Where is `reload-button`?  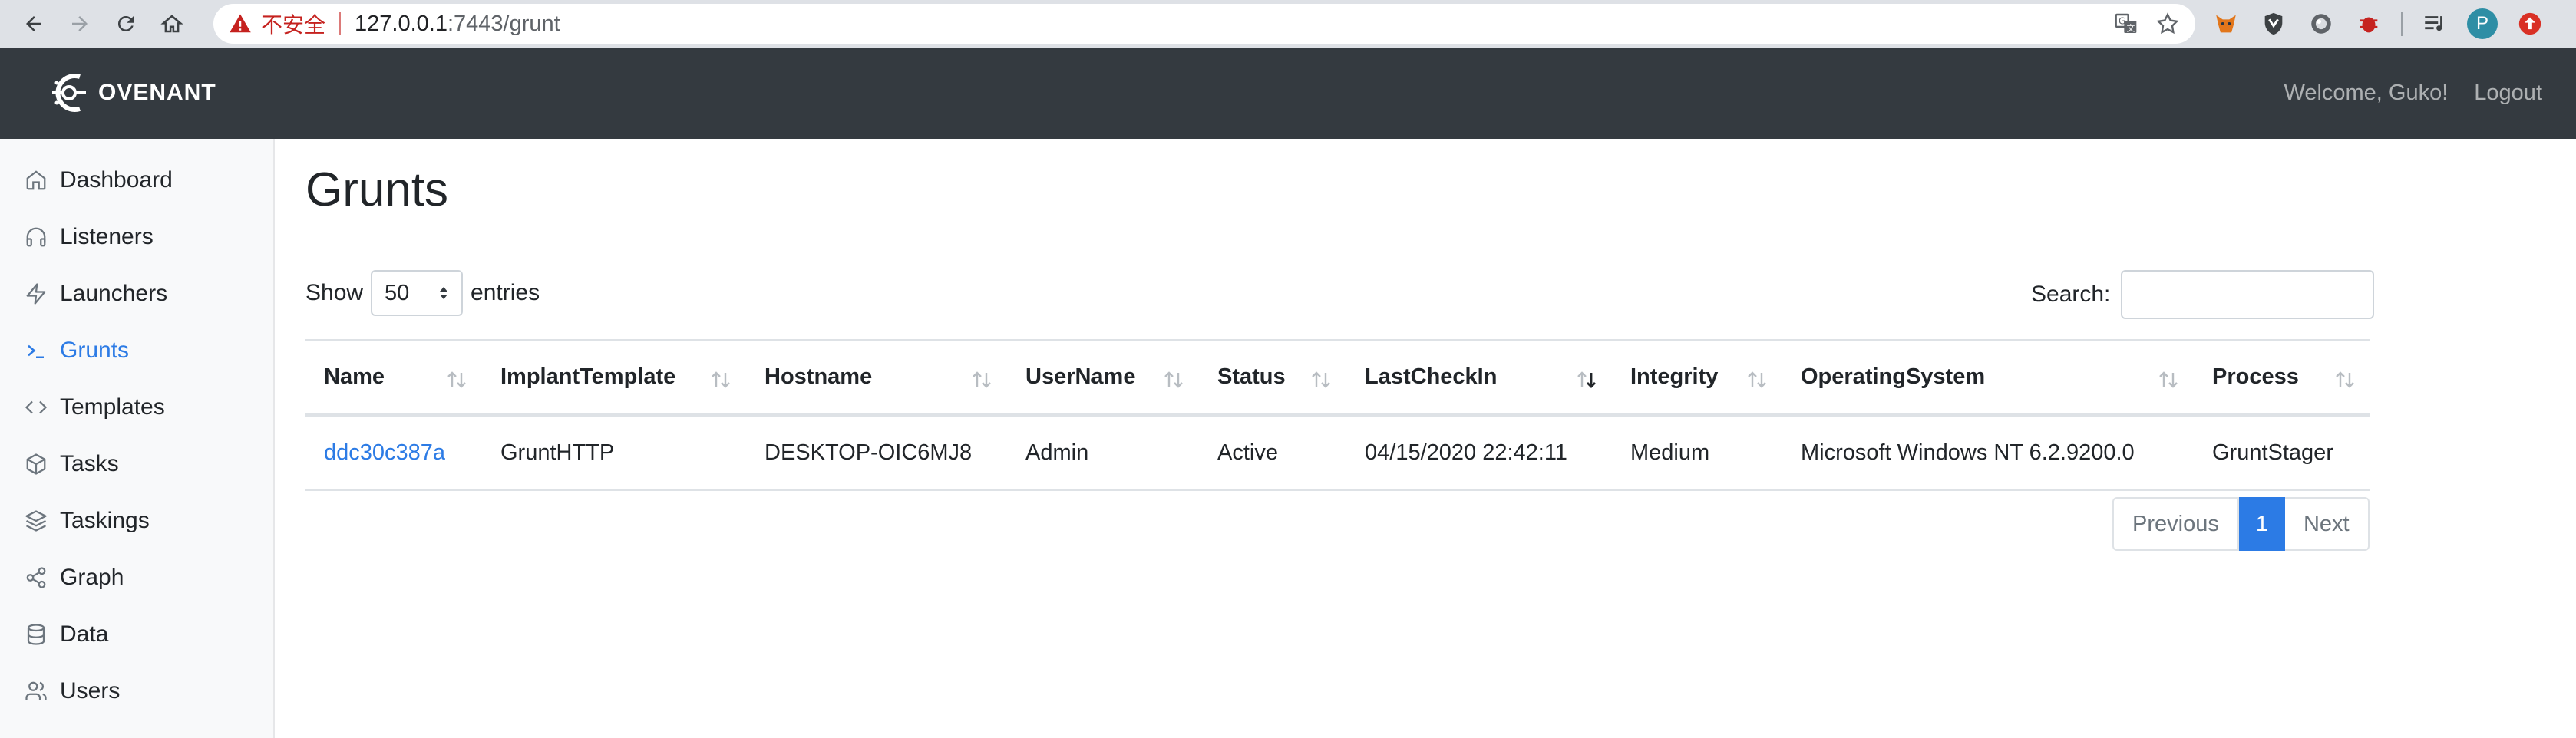
reload-button is located at coordinates (125, 23).